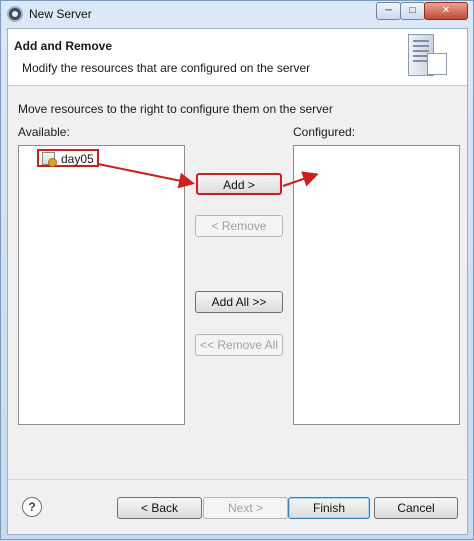 The image size is (474, 541). I want to click on close-button: ✕, so click(446, 11).